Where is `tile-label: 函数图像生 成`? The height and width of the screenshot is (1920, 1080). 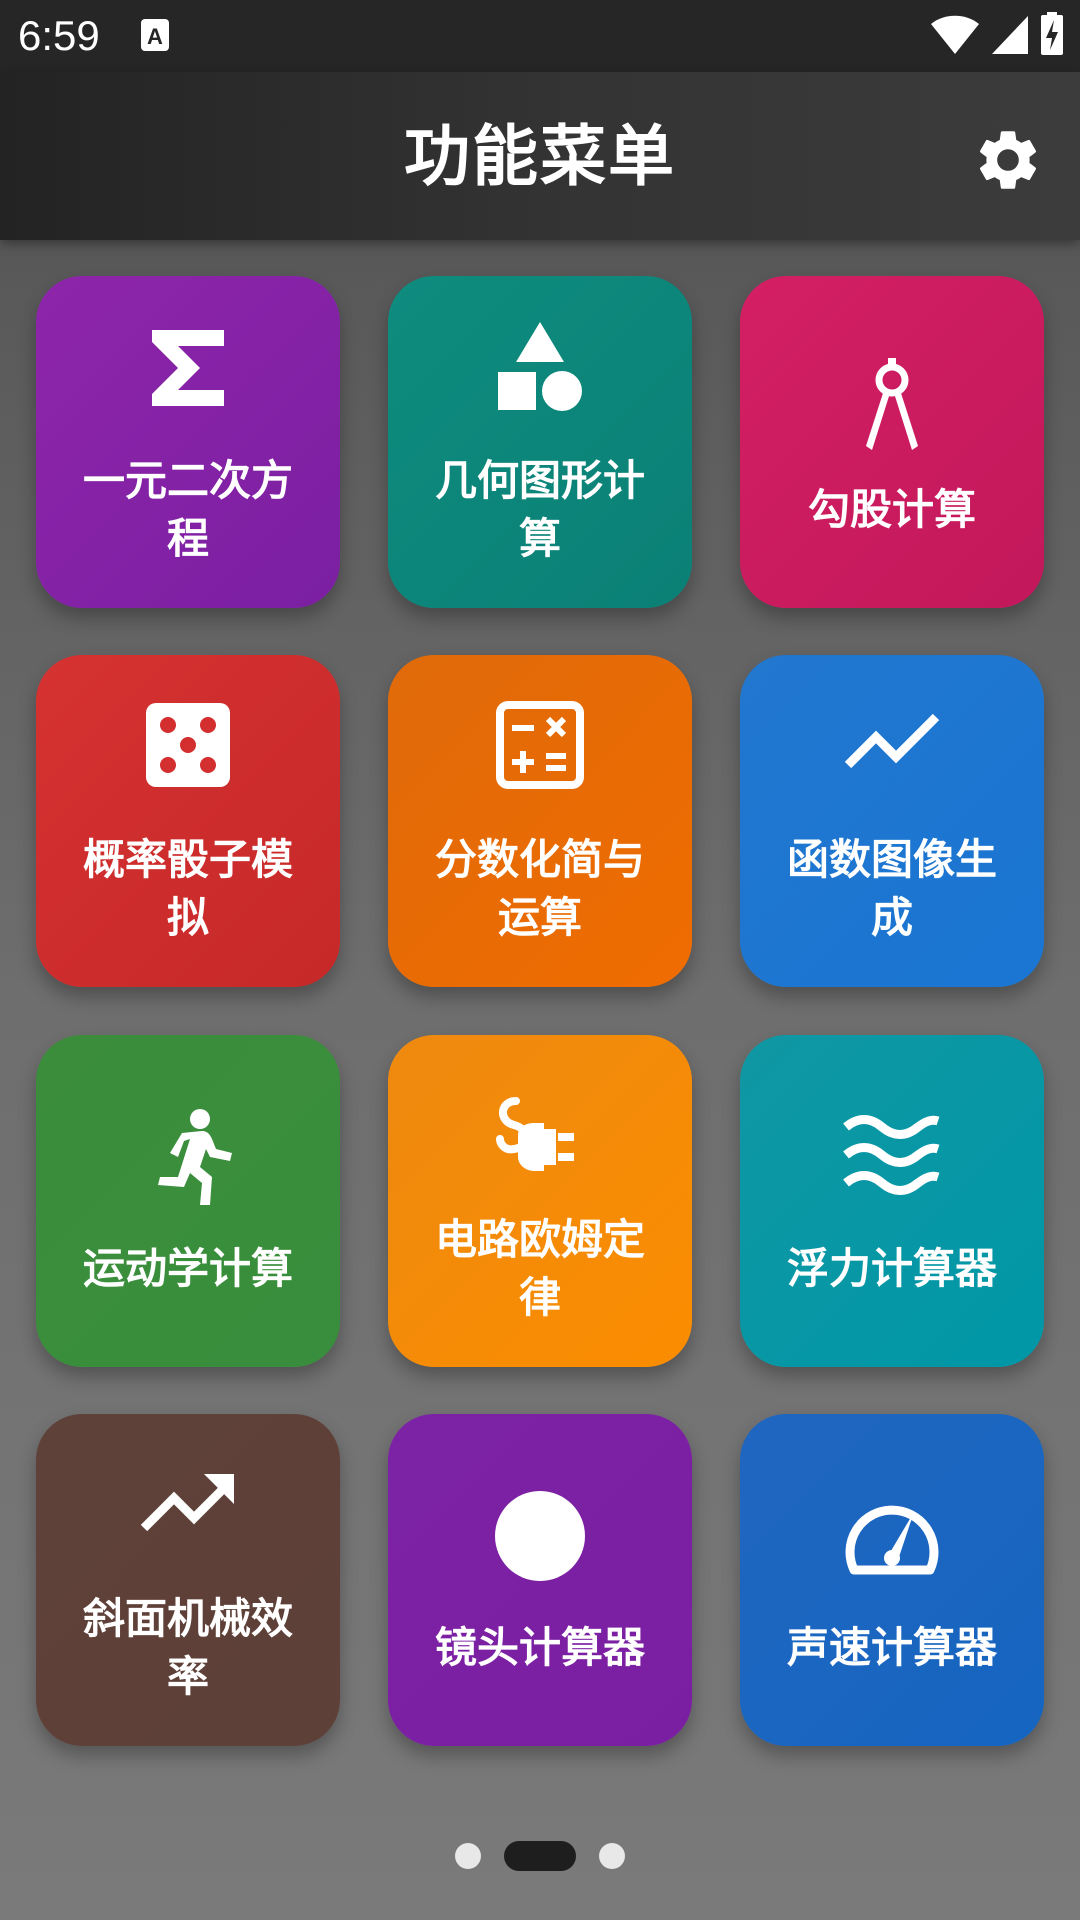
tile-label: 函数图像生 成 is located at coordinates (891, 888).